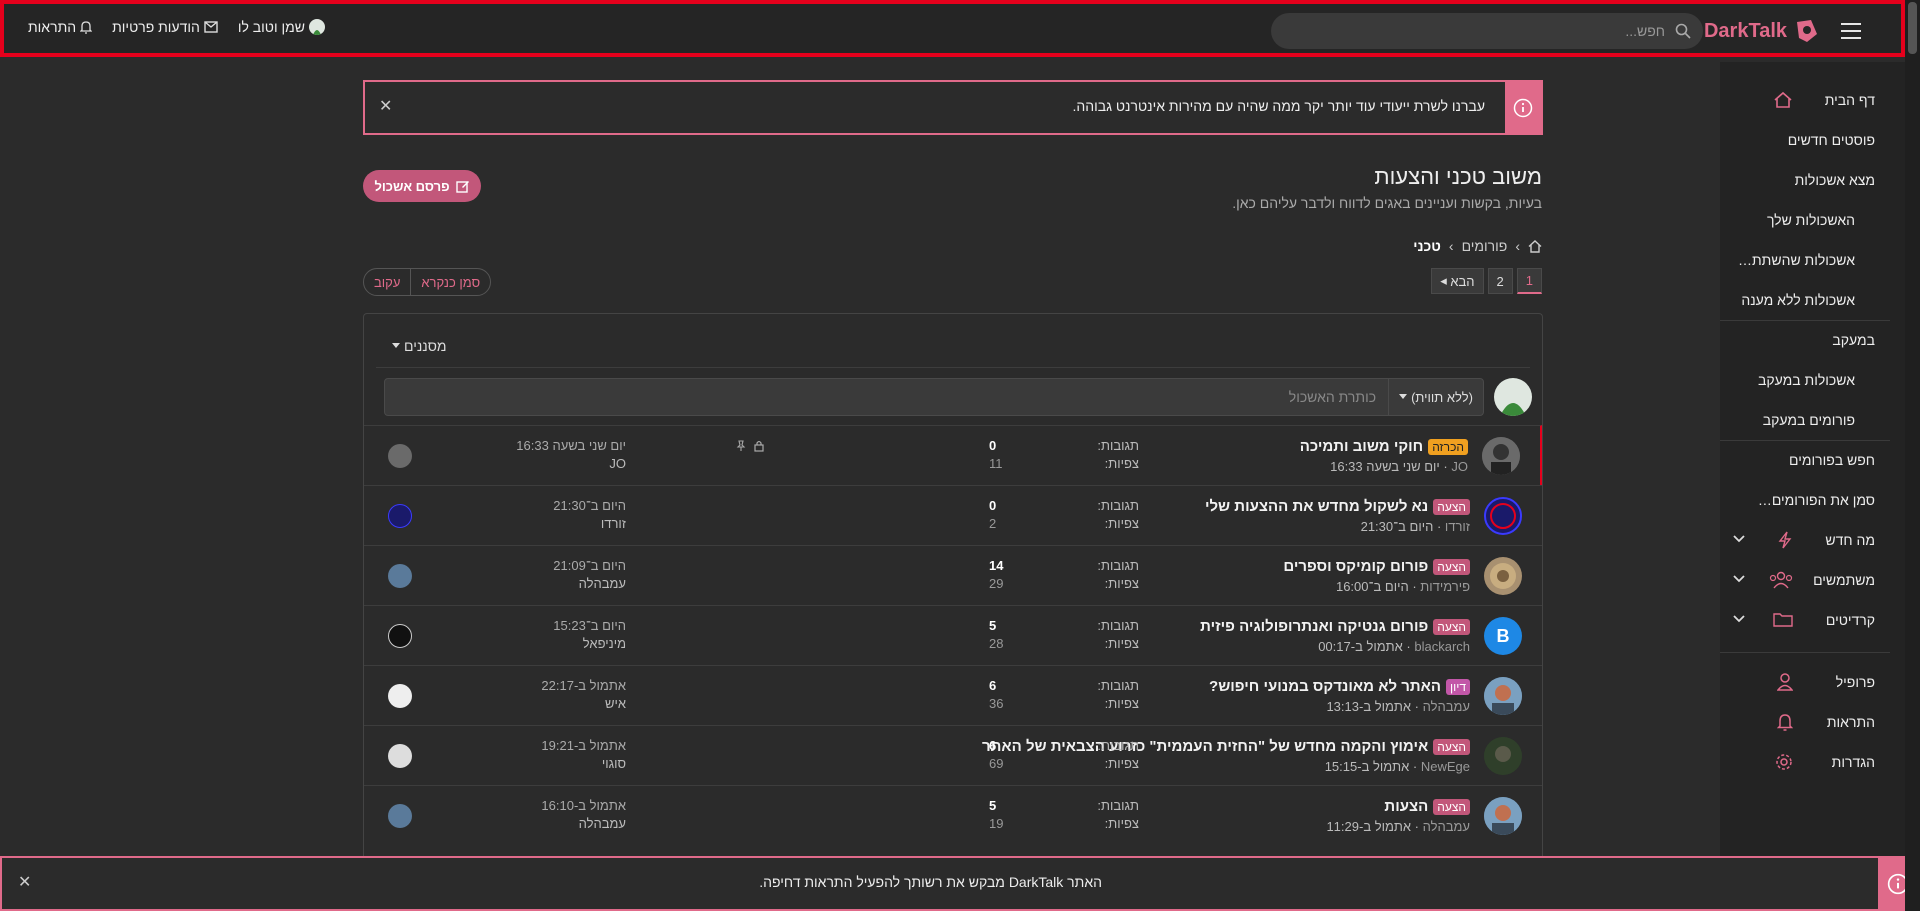 The height and width of the screenshot is (911, 1920). I want to click on thread-title: הצעה הצעות, so click(1427, 806).